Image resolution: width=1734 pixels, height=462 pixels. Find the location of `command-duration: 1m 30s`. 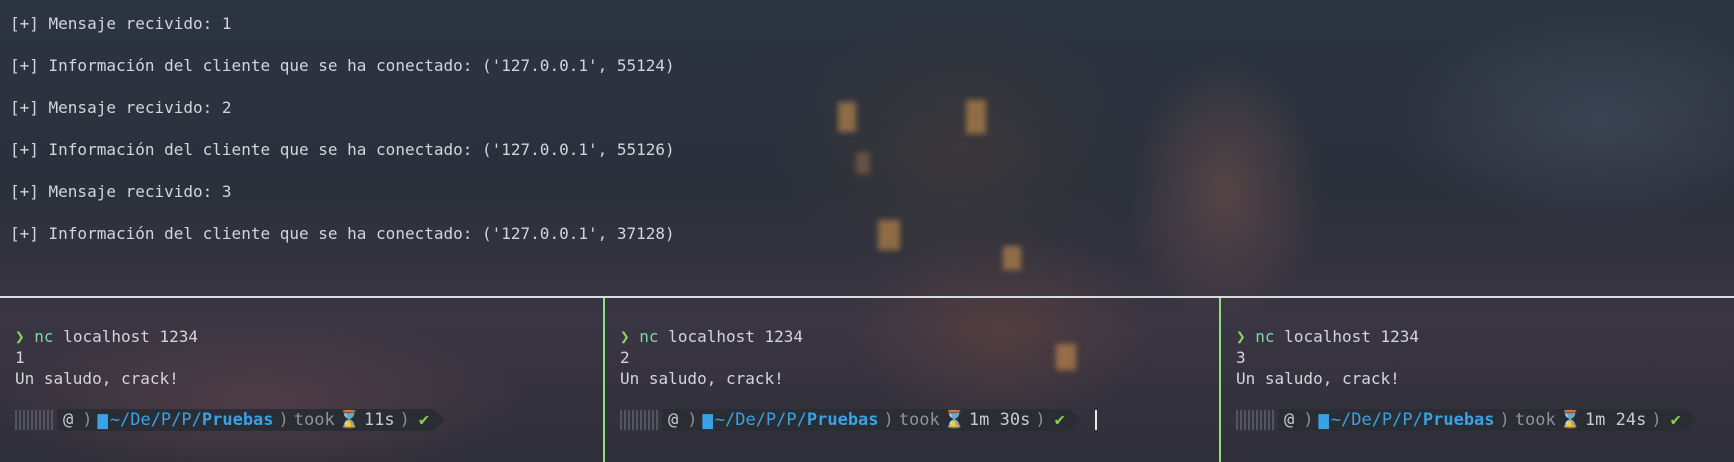

command-duration: 1m 30s is located at coordinates (999, 420).